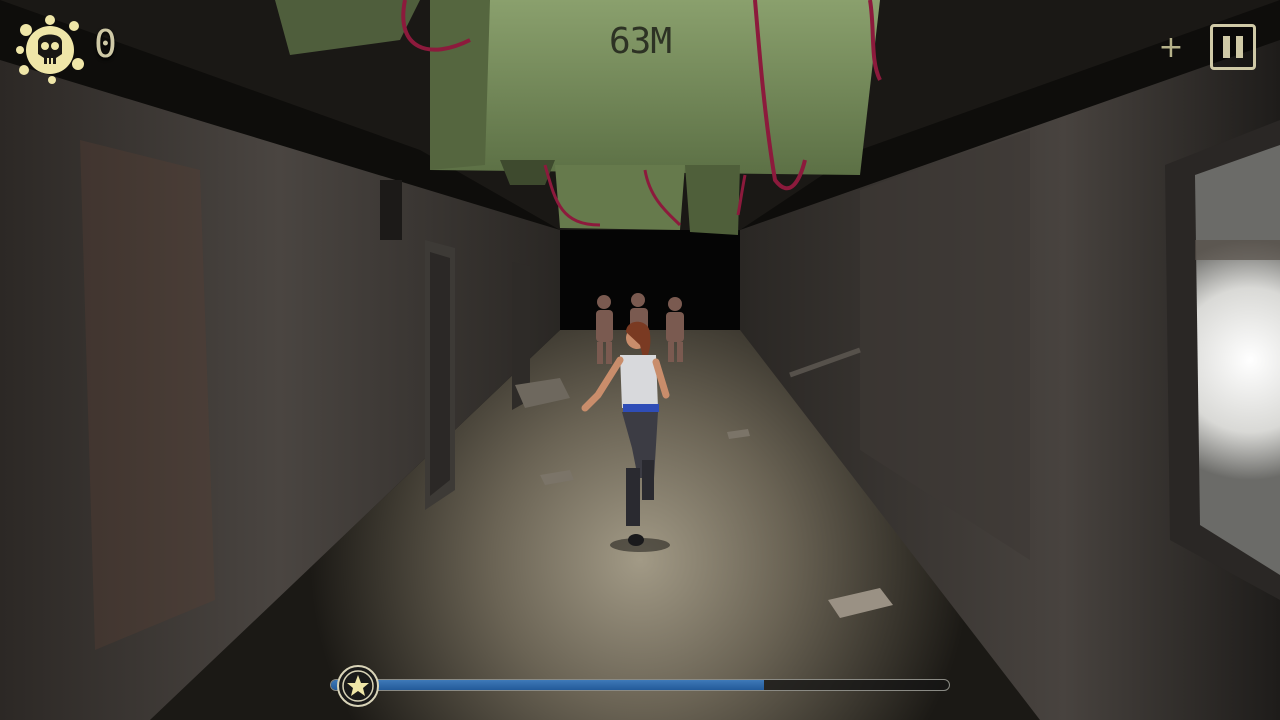 The image size is (1280, 720). Describe the element at coordinates (1233, 47) in the screenshot. I see `pause-button` at that location.